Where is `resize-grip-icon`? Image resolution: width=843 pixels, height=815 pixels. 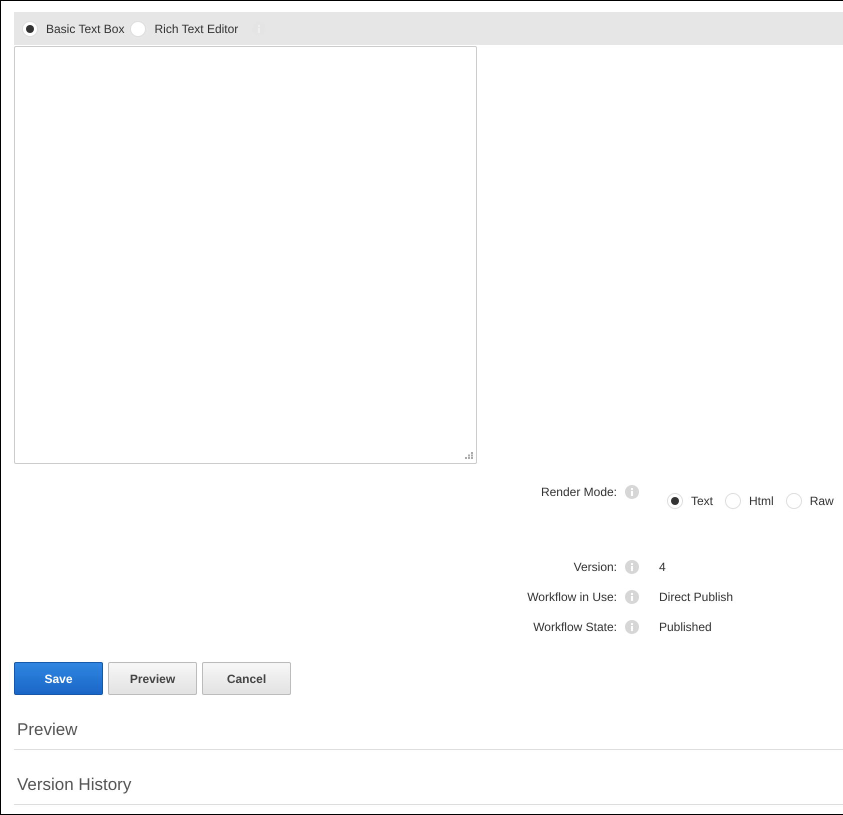
resize-grip-icon is located at coordinates (468, 455).